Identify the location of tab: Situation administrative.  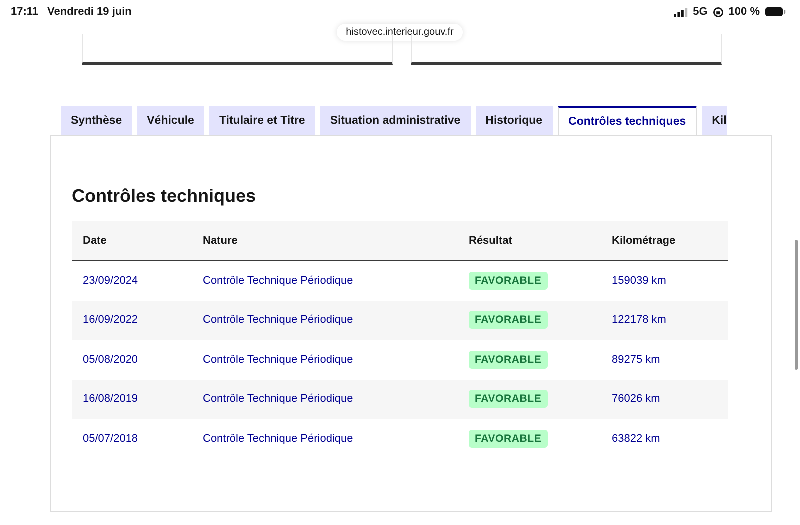
(395, 120).